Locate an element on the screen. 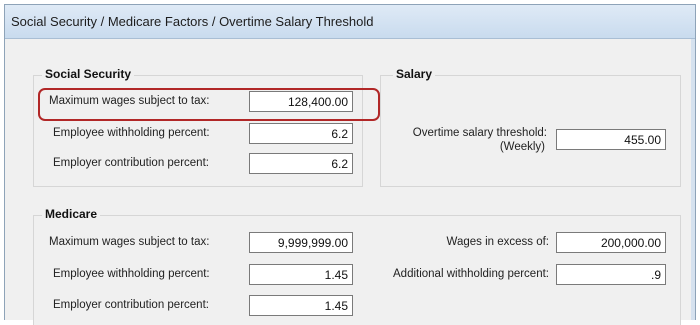  ss-employee-withholding-field: 6.2 is located at coordinates (301, 133).